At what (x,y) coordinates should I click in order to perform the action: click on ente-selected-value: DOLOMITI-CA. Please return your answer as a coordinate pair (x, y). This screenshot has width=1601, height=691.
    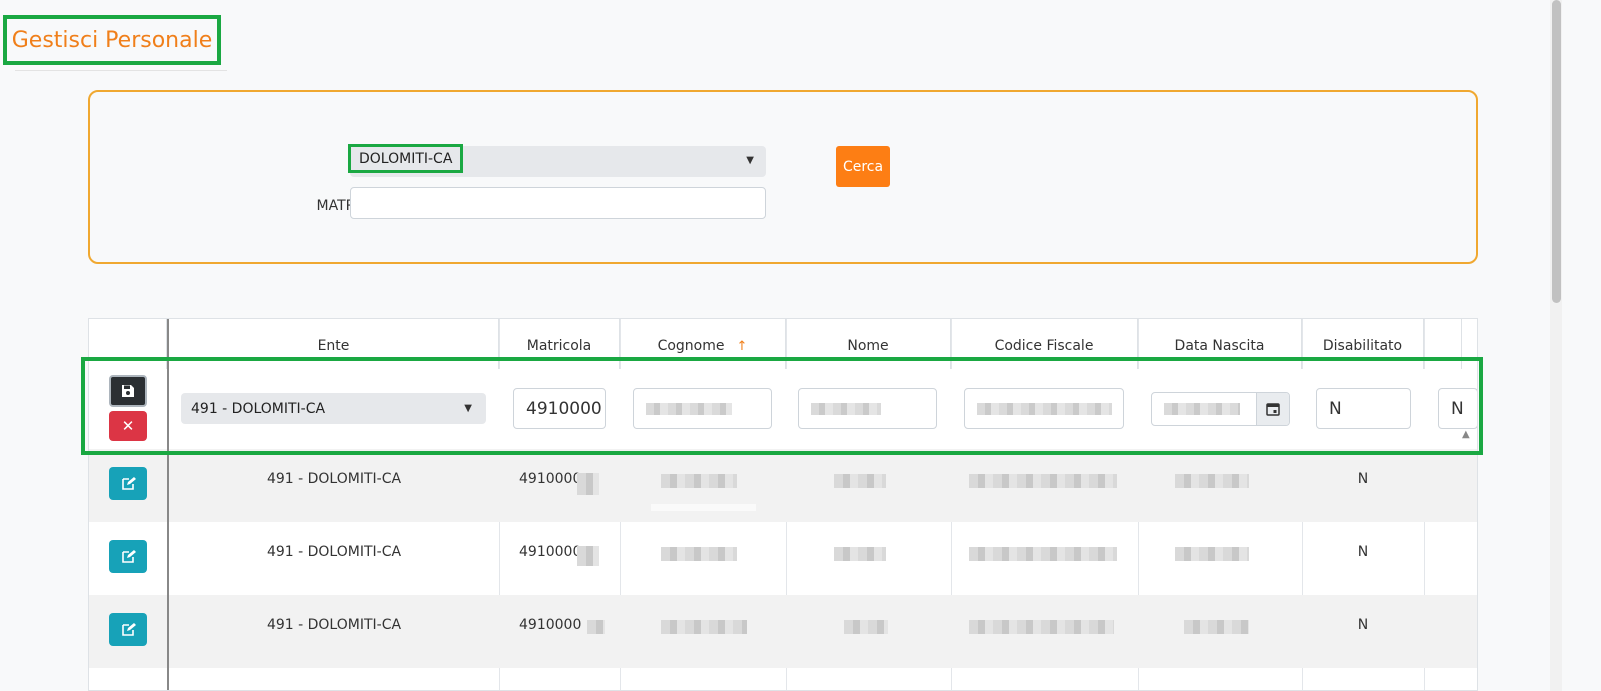
    Looking at the image, I should click on (406, 158).